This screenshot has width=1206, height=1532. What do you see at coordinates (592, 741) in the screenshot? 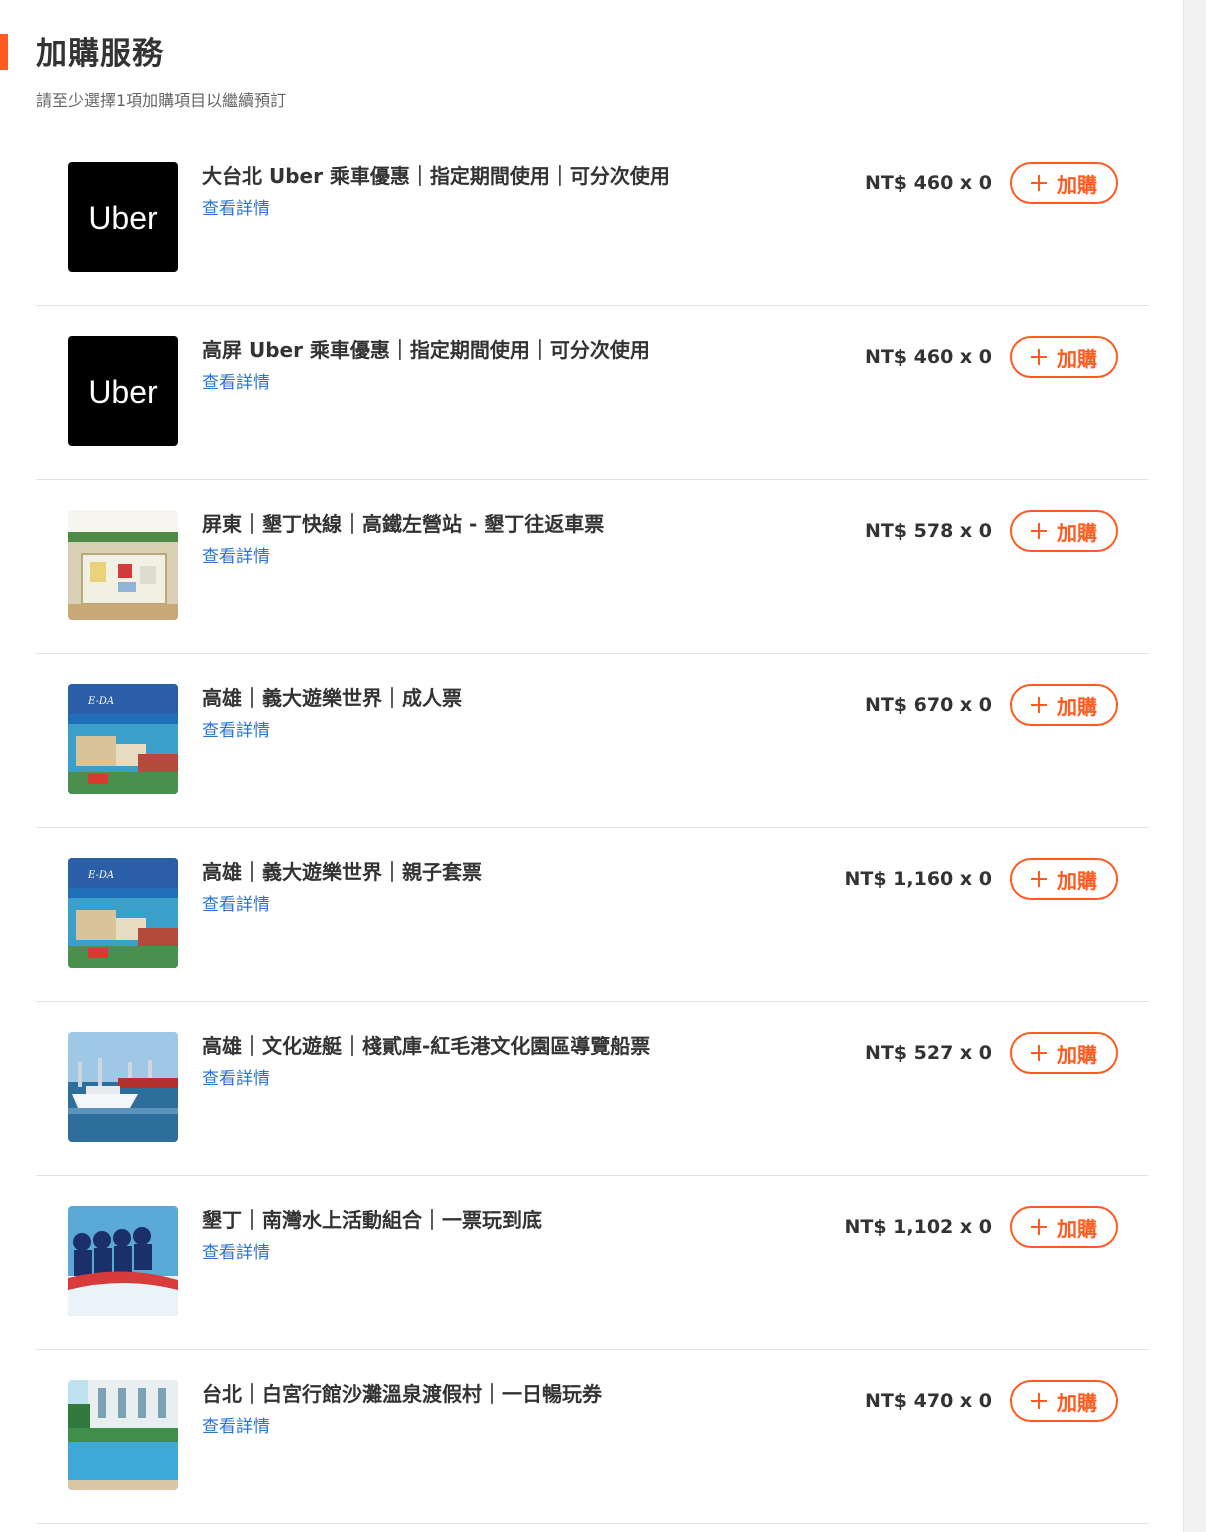
I see `addon-item: E-DA 高雄｜義大遊樂世界｜成人票 查看詳情 NT$ 670 x 0 加購` at bounding box center [592, 741].